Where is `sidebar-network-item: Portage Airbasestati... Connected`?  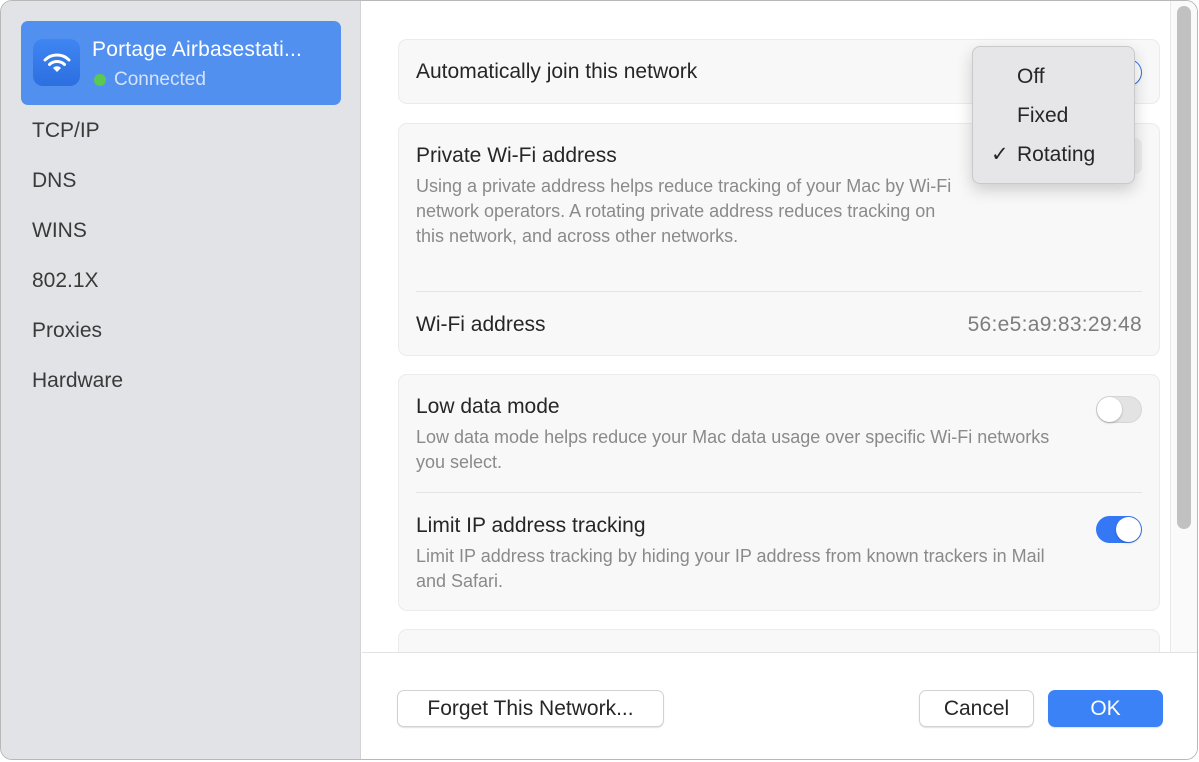
sidebar-network-item: Portage Airbasestati... Connected is located at coordinates (181, 63).